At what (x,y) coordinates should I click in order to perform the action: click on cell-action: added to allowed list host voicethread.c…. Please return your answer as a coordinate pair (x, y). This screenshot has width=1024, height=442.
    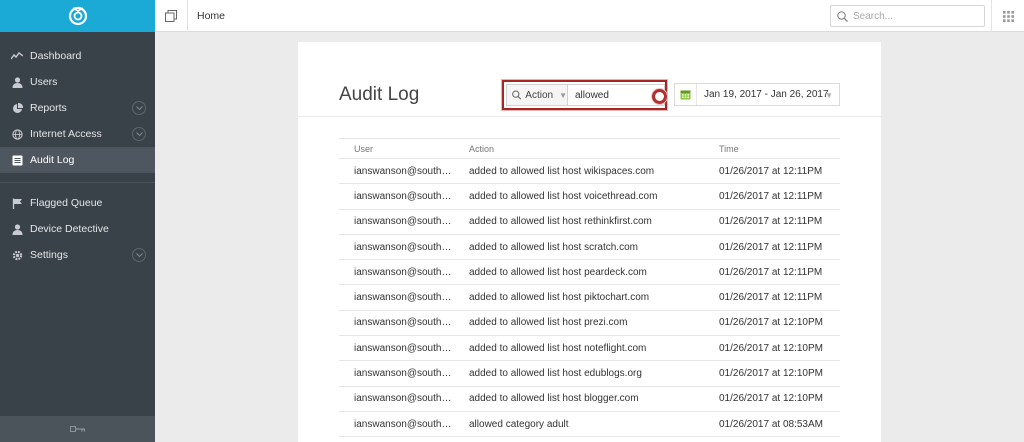
    Looking at the image, I should click on (579, 196).